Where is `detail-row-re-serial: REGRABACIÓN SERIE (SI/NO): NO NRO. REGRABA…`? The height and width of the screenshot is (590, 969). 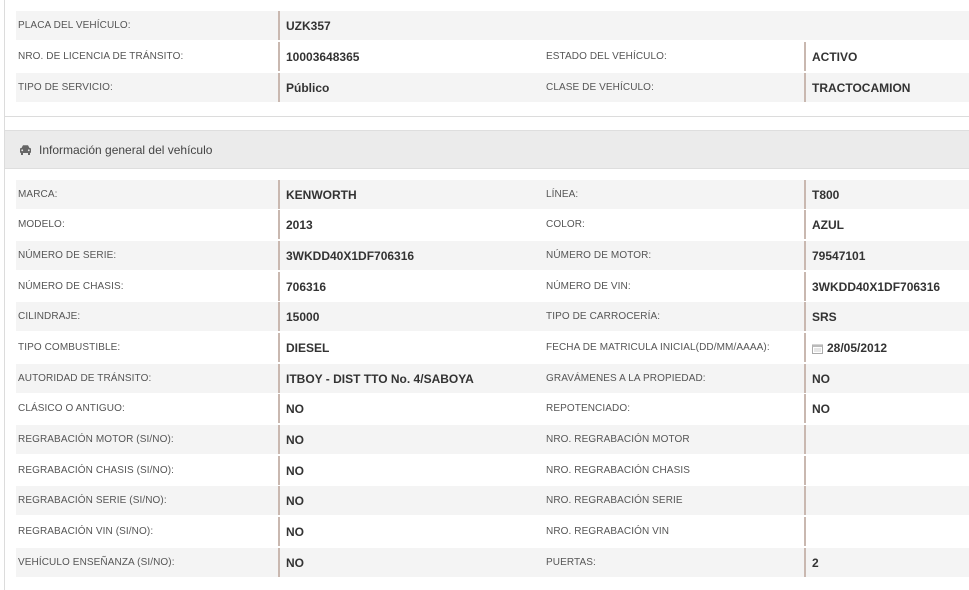 detail-row-re-serial: REGRABACIÓN SERIE (SI/NO): NO NRO. REGRABA… is located at coordinates (492, 500).